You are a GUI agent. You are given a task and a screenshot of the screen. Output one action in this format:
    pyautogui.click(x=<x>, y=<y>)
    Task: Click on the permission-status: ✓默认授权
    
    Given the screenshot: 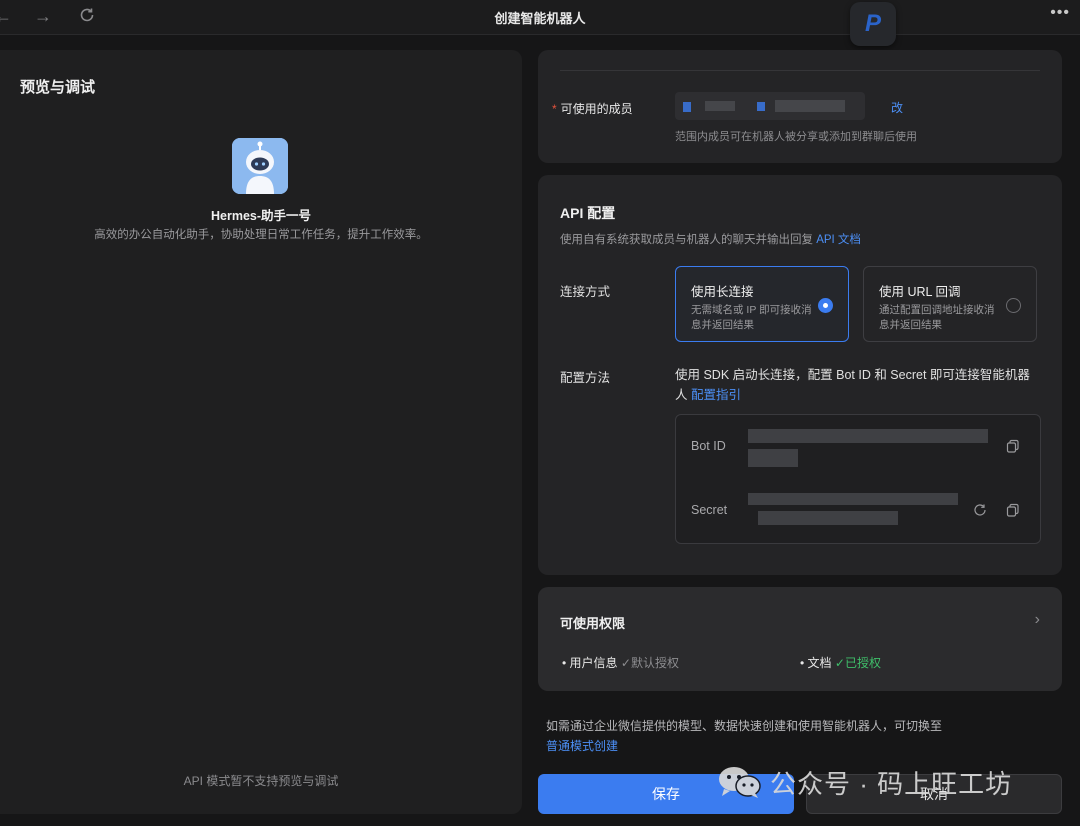 What is the action you would take?
    pyautogui.click(x=649, y=663)
    